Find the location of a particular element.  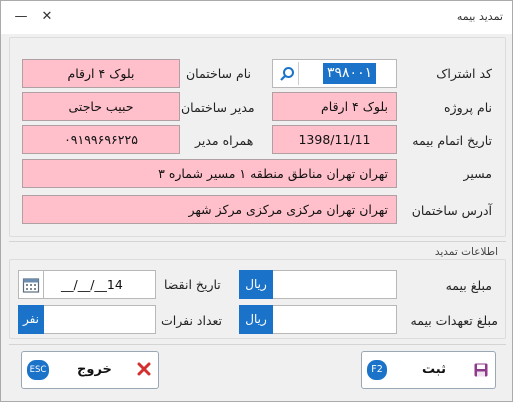

save-icon is located at coordinates (481, 371).